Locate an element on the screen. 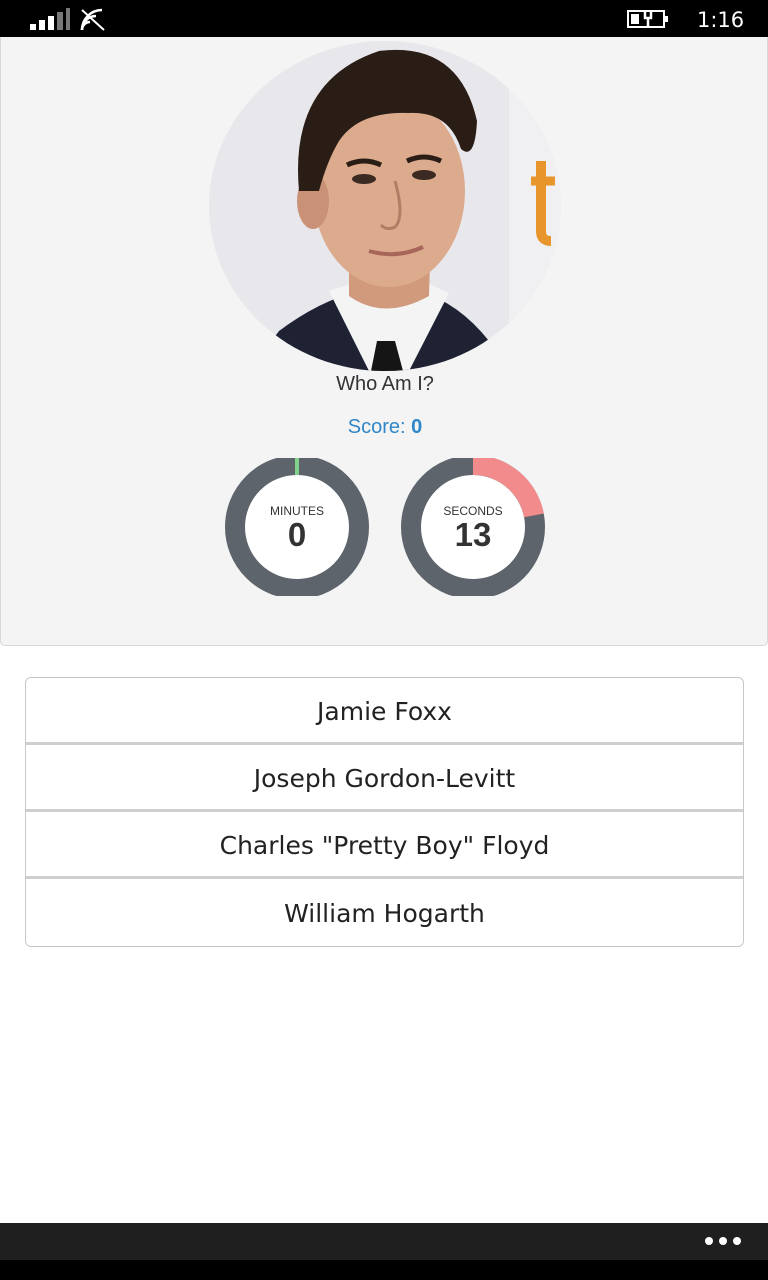 The height and width of the screenshot is (1280, 768). seconds-value: 13 is located at coordinates (473, 534).